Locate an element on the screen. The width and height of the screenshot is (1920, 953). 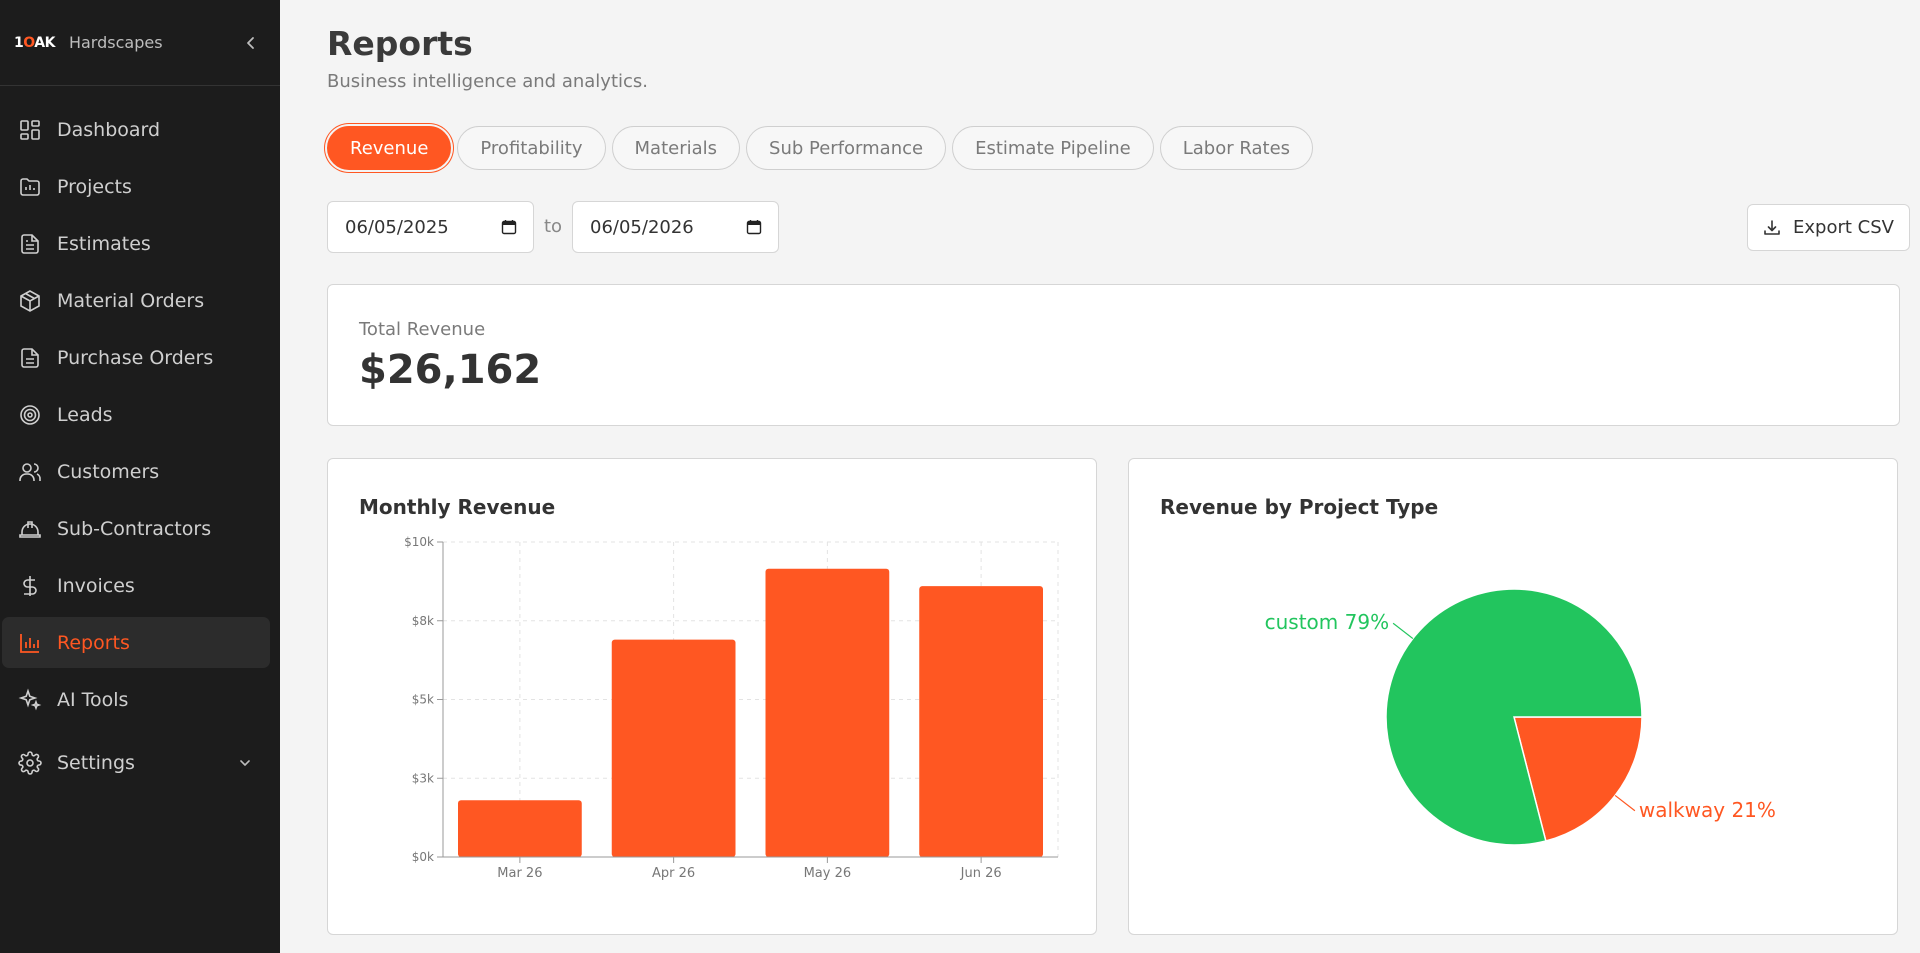
end-date-value: 06/05/2026 is located at coordinates (642, 227).